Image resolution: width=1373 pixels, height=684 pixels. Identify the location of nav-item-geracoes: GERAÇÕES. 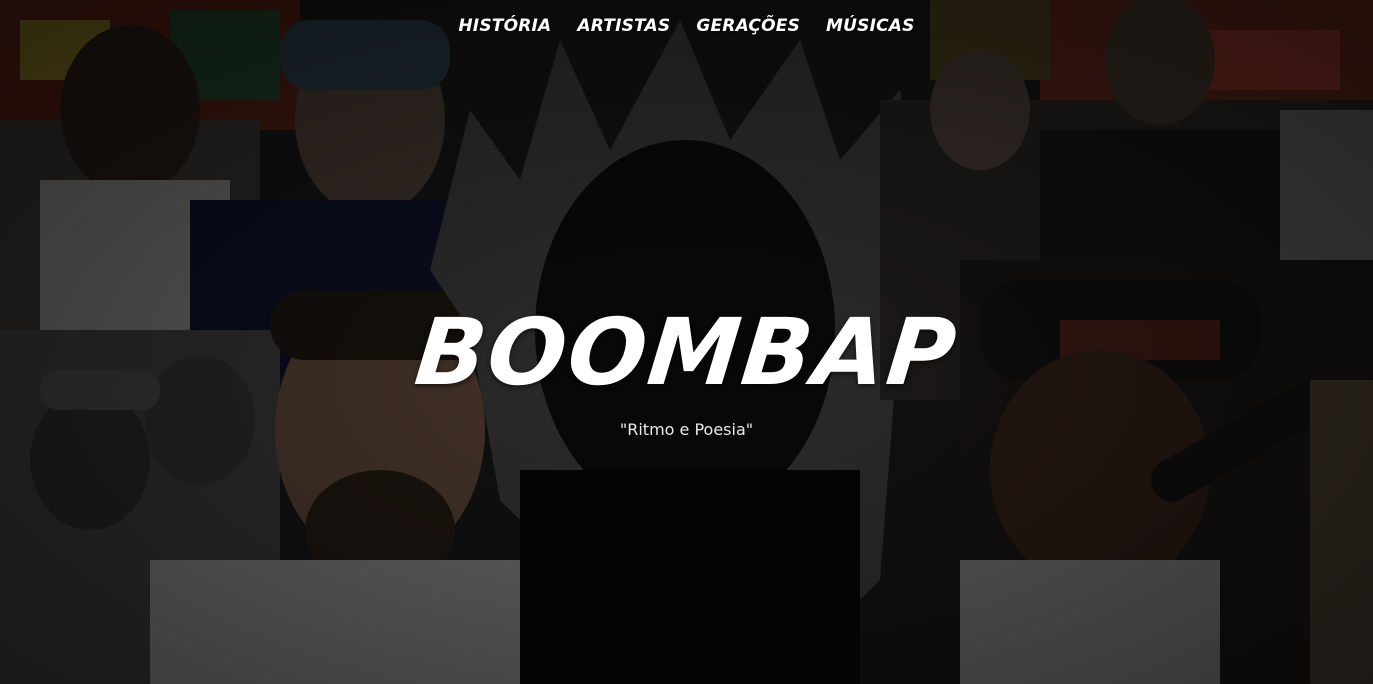
(748, 26).